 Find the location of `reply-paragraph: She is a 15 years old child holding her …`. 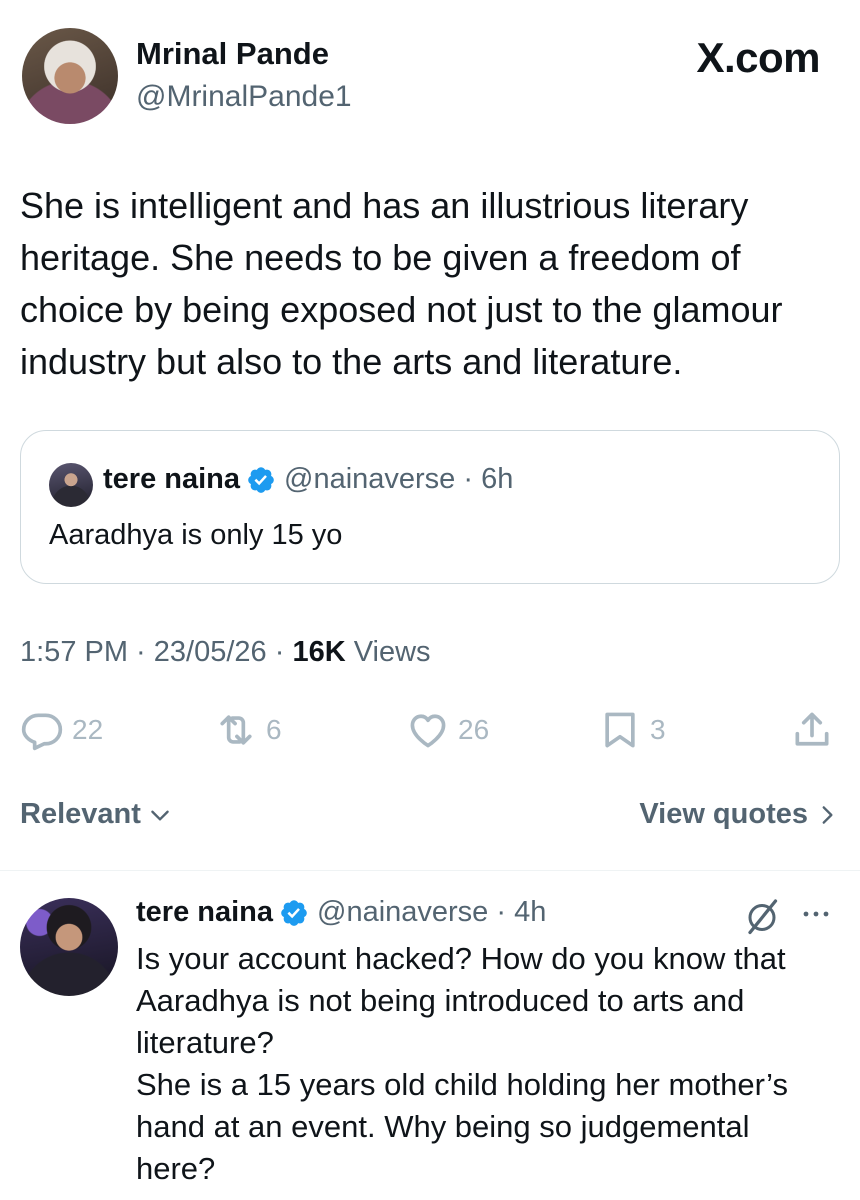

reply-paragraph: She is a 15 years old child holding her … is located at coordinates (462, 1126).